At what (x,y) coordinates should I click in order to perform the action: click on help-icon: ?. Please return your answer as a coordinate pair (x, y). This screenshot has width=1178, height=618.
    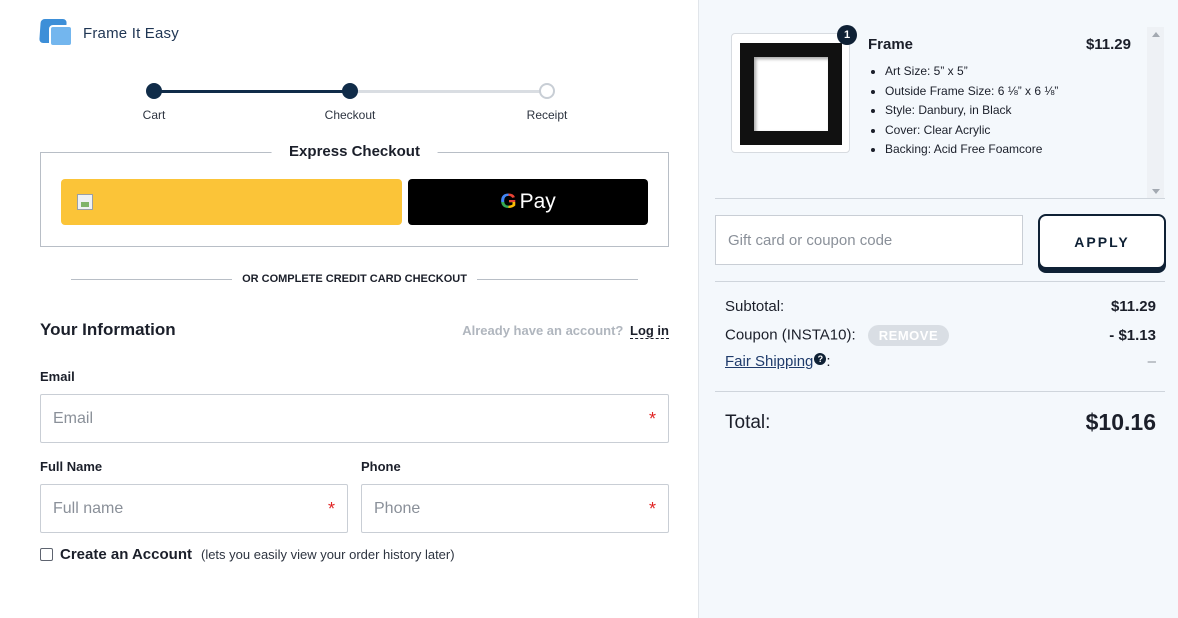
    Looking at the image, I should click on (820, 359).